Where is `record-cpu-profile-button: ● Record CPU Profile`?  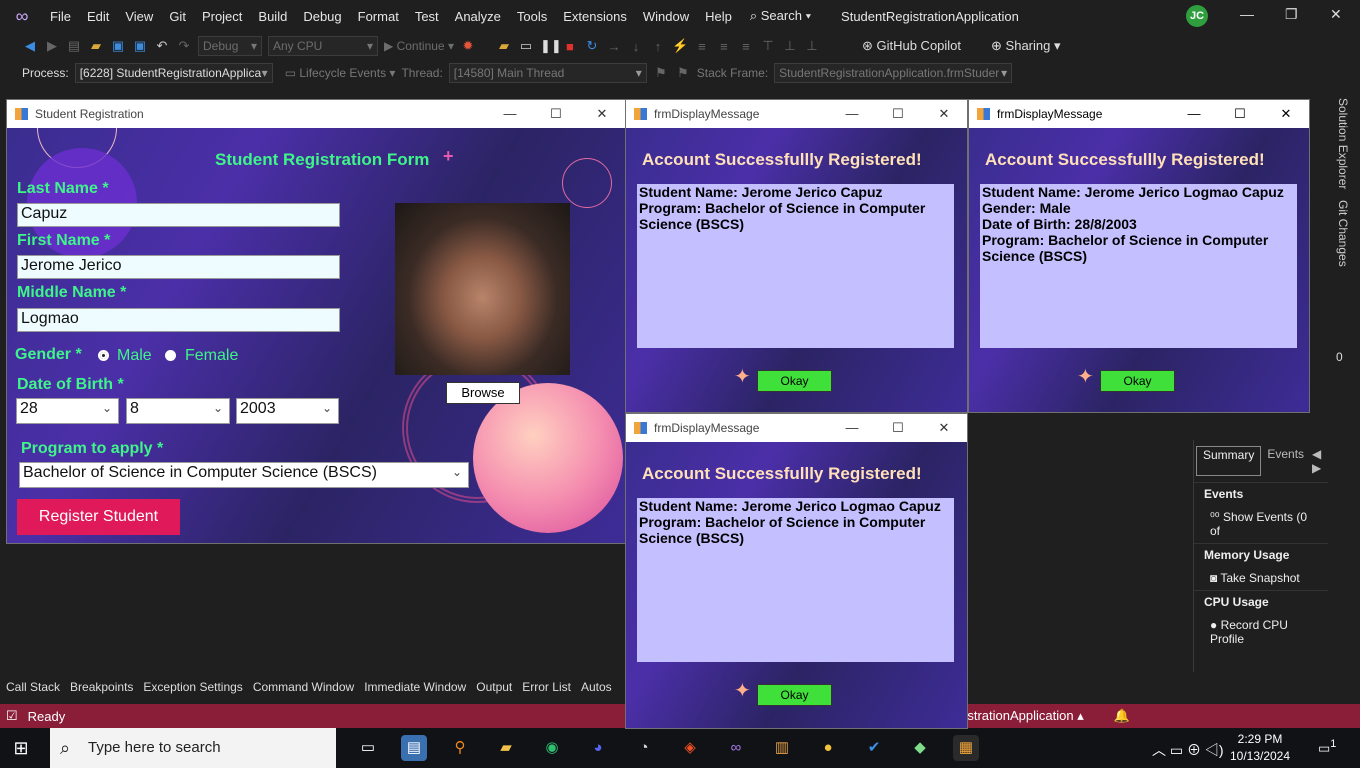 record-cpu-profile-button: ● Record CPU Profile is located at coordinates (1261, 632).